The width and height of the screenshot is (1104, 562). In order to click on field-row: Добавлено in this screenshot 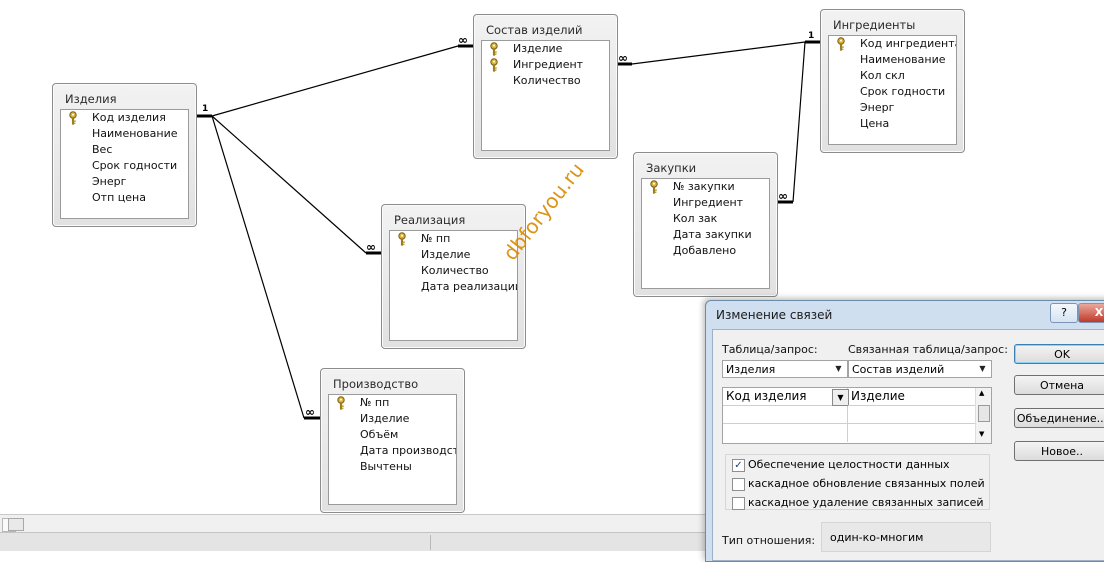, I will do `click(705, 251)`.